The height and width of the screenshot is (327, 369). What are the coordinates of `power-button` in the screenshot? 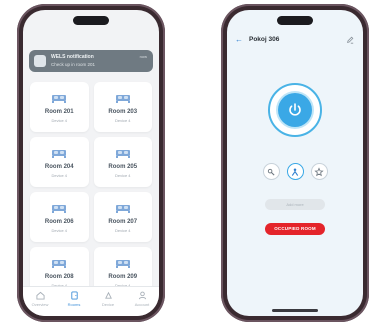 It's located at (295, 110).